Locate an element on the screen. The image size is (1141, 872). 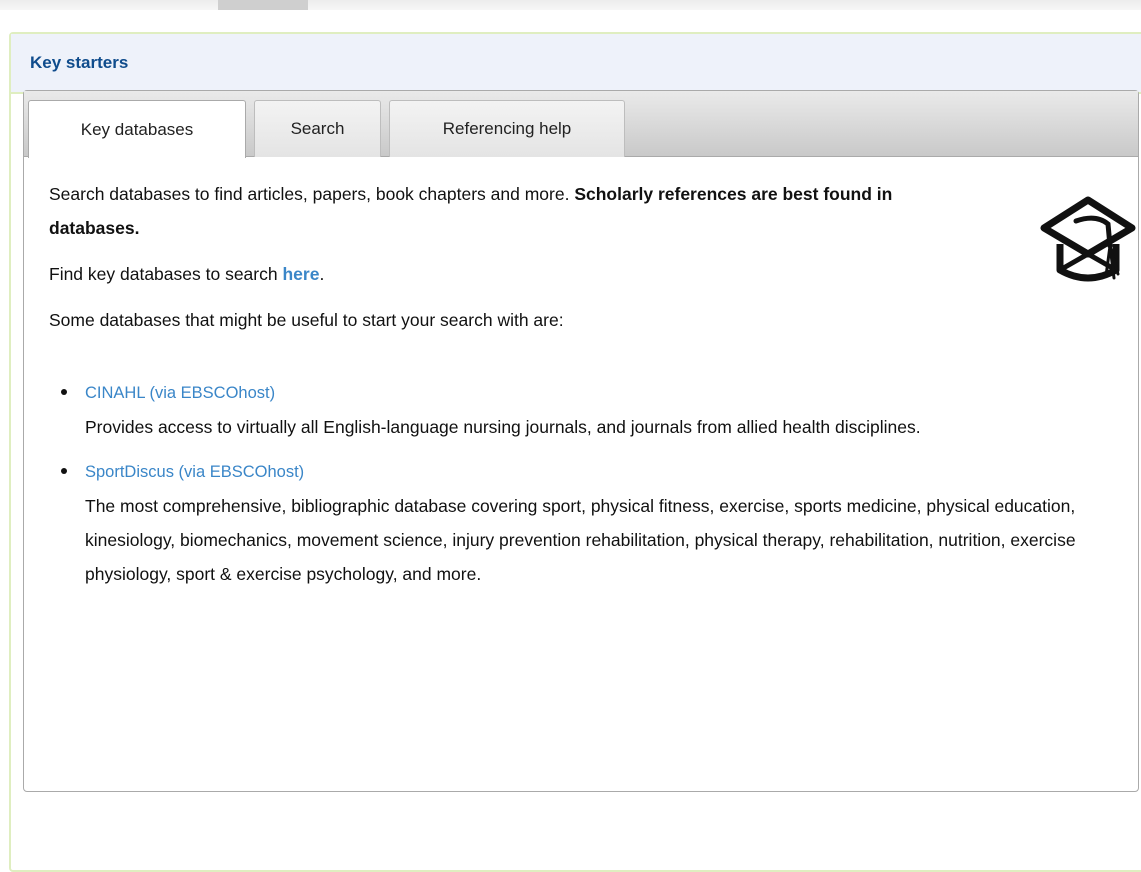
find-prefix: Find key databases to search is located at coordinates (166, 274).